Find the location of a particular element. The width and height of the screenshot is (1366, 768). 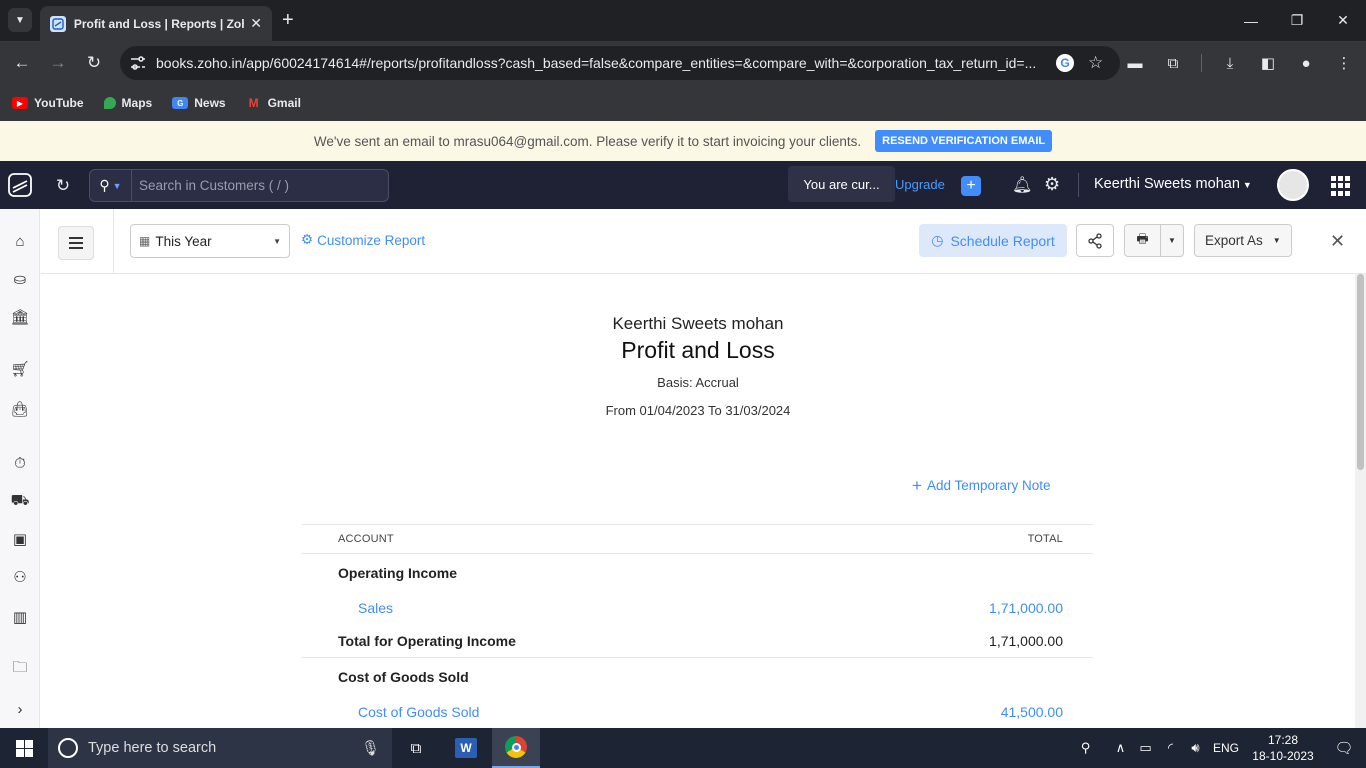

hidden-icons-chevron-icon: ∧ is located at coordinates (1120, 748).